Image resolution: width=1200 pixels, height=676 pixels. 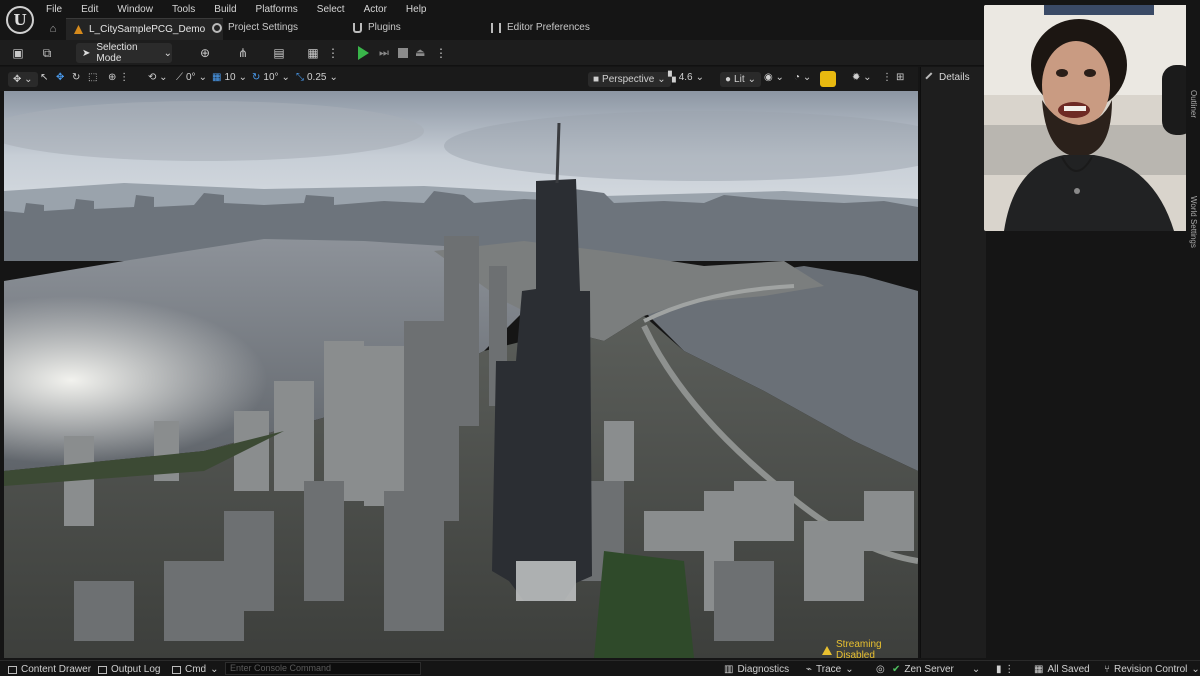 I want to click on content-drawer-button: Content Drawer, so click(x=49, y=669).